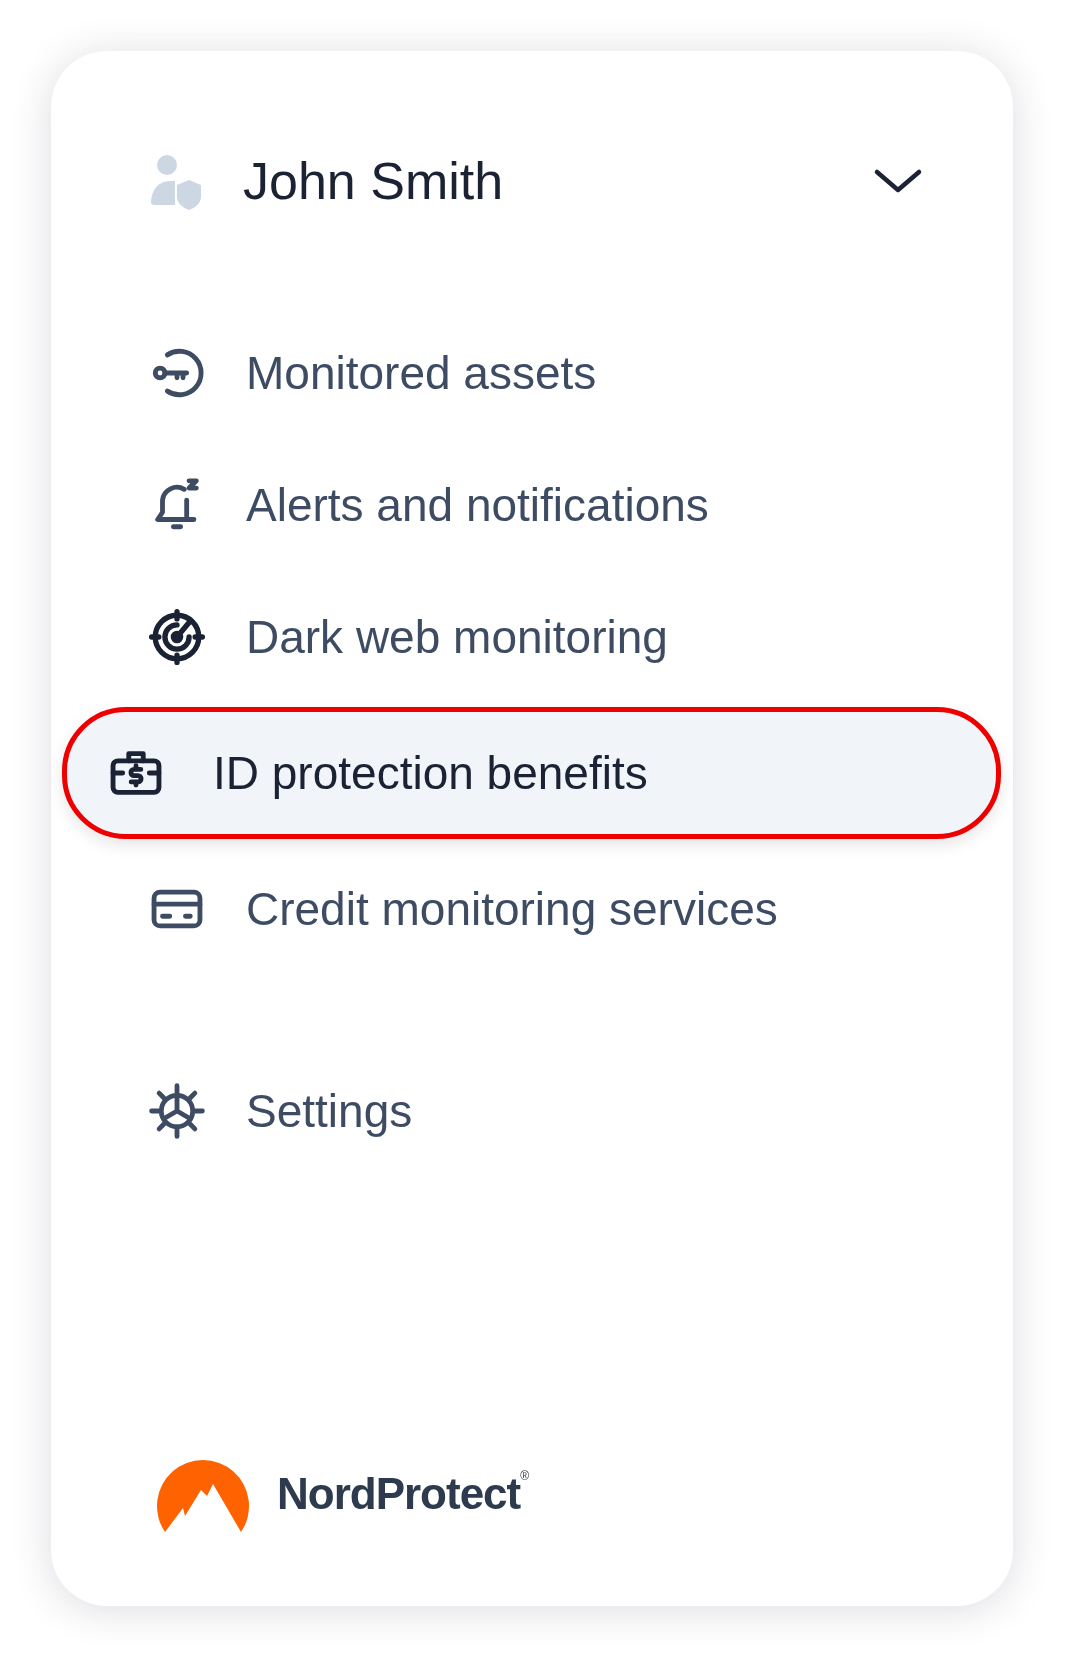 Image resolution: width=1065 pixels, height=1656 pixels. Describe the element at coordinates (177, 637) in the screenshot. I see `target-icon` at that location.